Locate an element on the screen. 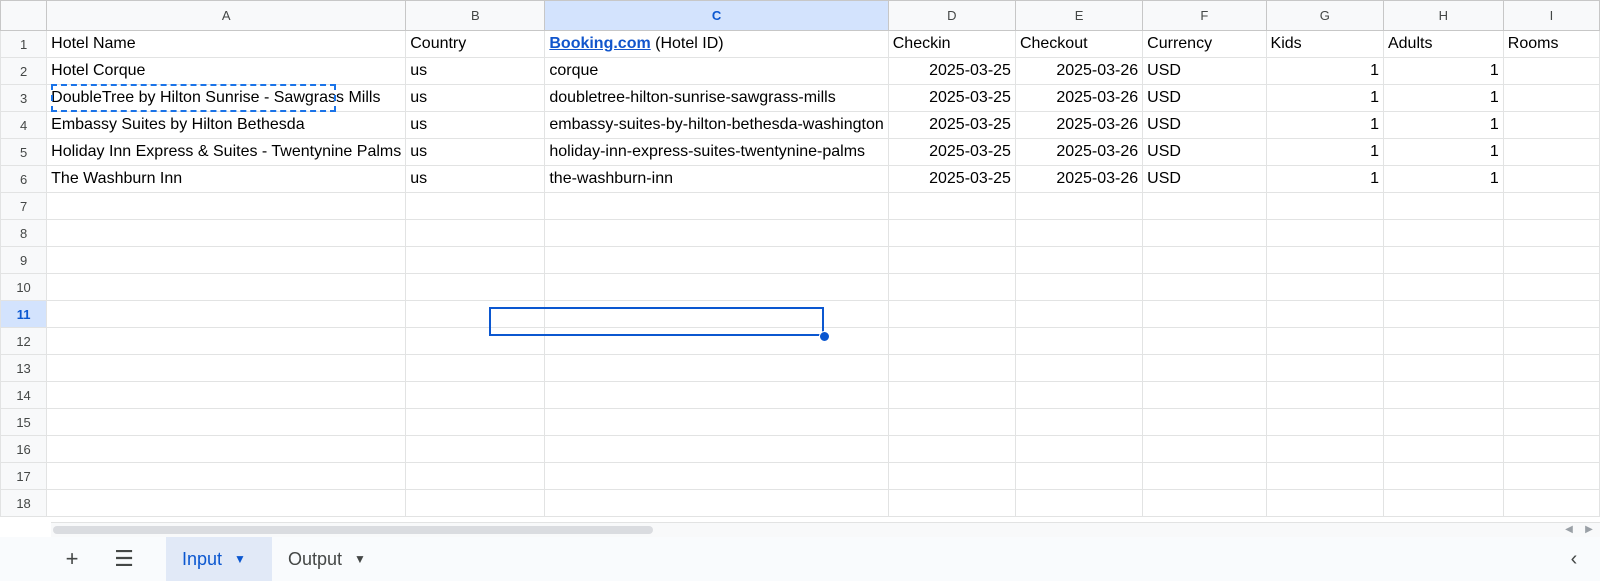 Image resolution: width=1600 pixels, height=581 pixels. cell-header-kids: Kids is located at coordinates (1324, 44).